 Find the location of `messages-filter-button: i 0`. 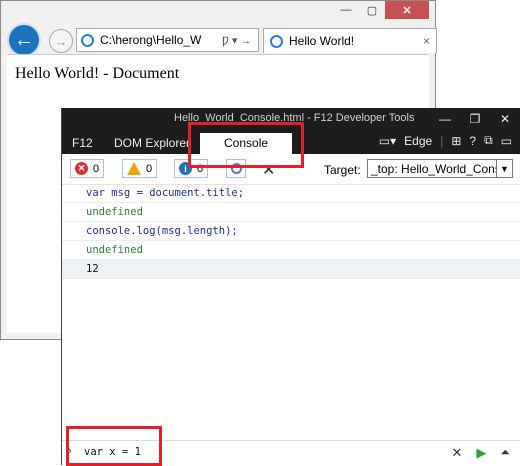

messages-filter-button: i 0 is located at coordinates (191, 168).